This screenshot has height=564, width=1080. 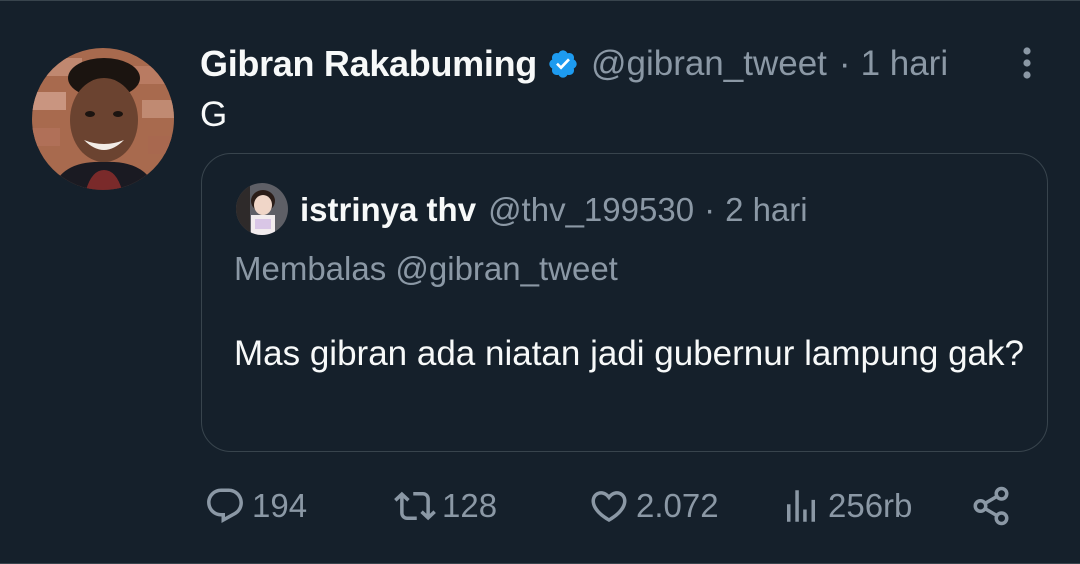 What do you see at coordinates (214, 114) in the screenshot?
I see `tweet-text: G` at bounding box center [214, 114].